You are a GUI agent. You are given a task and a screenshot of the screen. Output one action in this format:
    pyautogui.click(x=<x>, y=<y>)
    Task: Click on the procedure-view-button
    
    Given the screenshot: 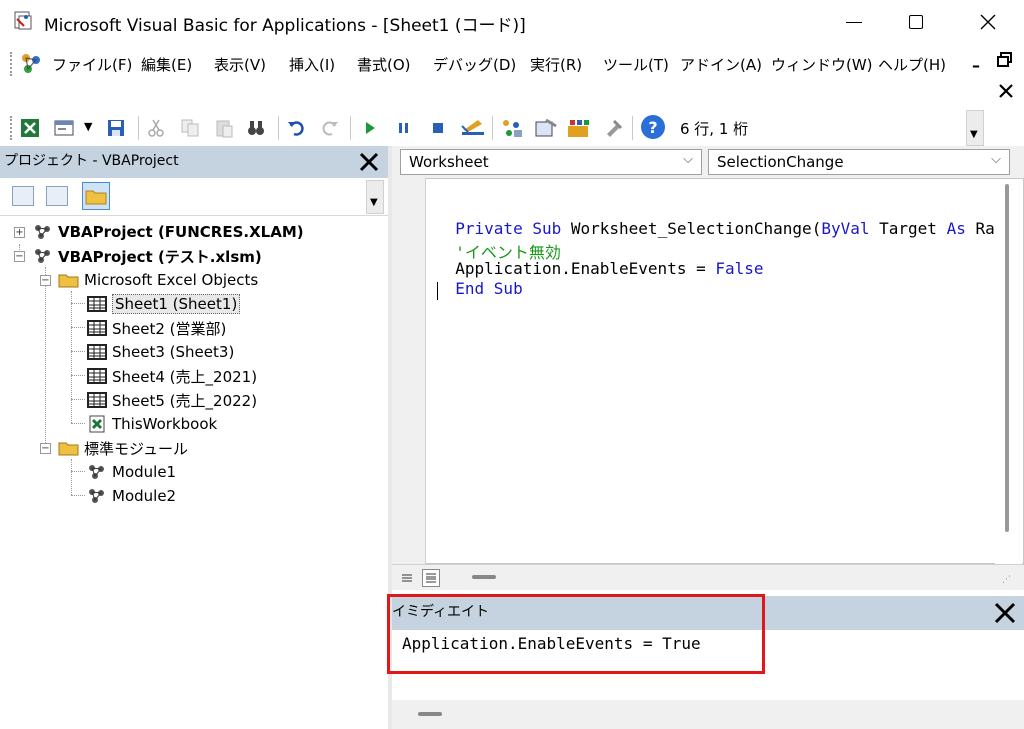 What is the action you would take?
    pyautogui.click(x=407, y=578)
    